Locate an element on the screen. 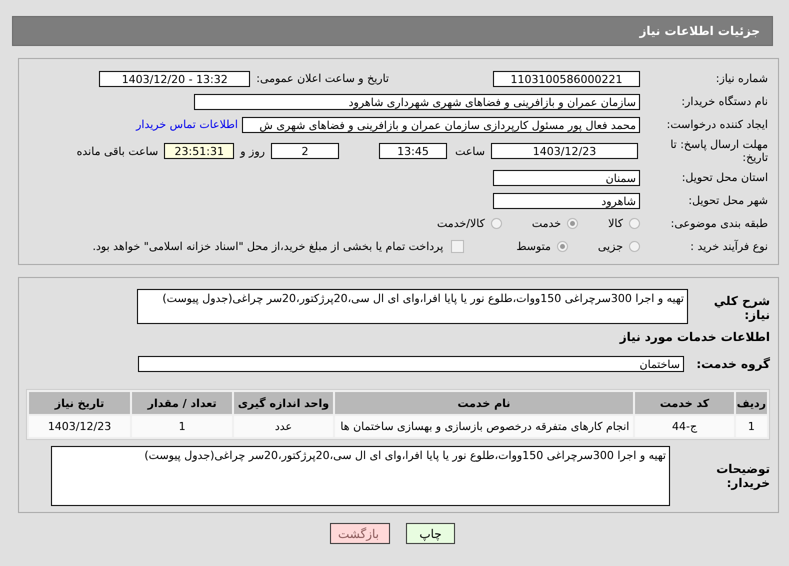 Image resolution: width=789 pixels, height=566 pixels. province-field: سمنان is located at coordinates (566, 178).